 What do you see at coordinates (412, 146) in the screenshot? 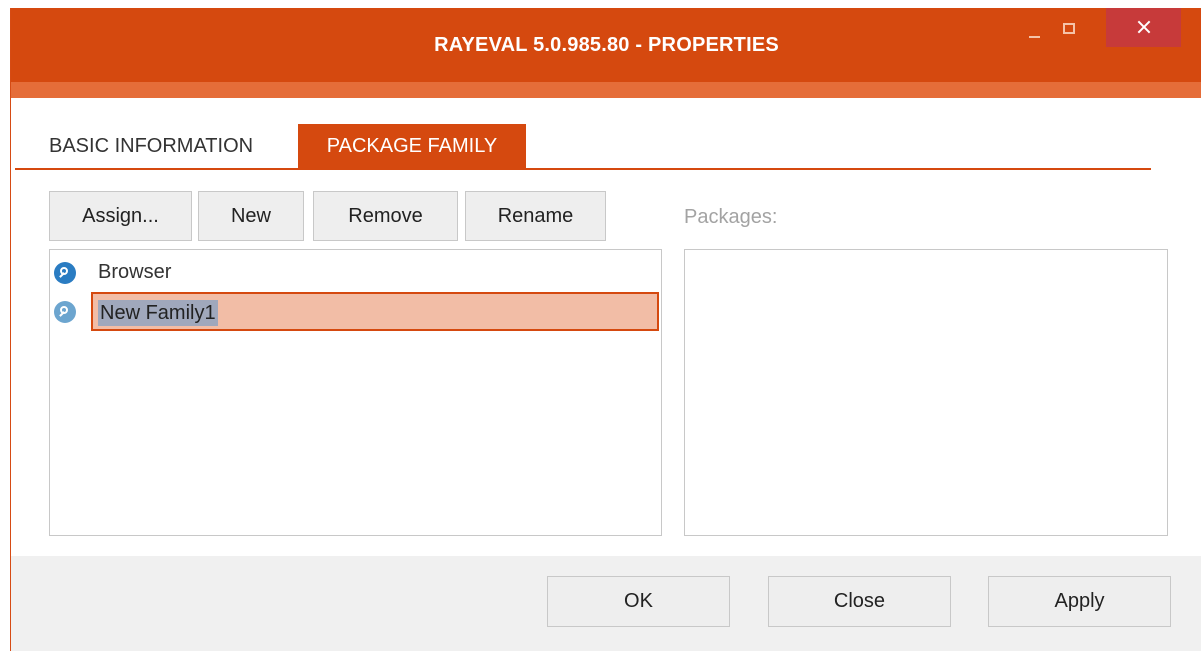
I see `tab-package-family: PACKAGE FAMILY` at bounding box center [412, 146].